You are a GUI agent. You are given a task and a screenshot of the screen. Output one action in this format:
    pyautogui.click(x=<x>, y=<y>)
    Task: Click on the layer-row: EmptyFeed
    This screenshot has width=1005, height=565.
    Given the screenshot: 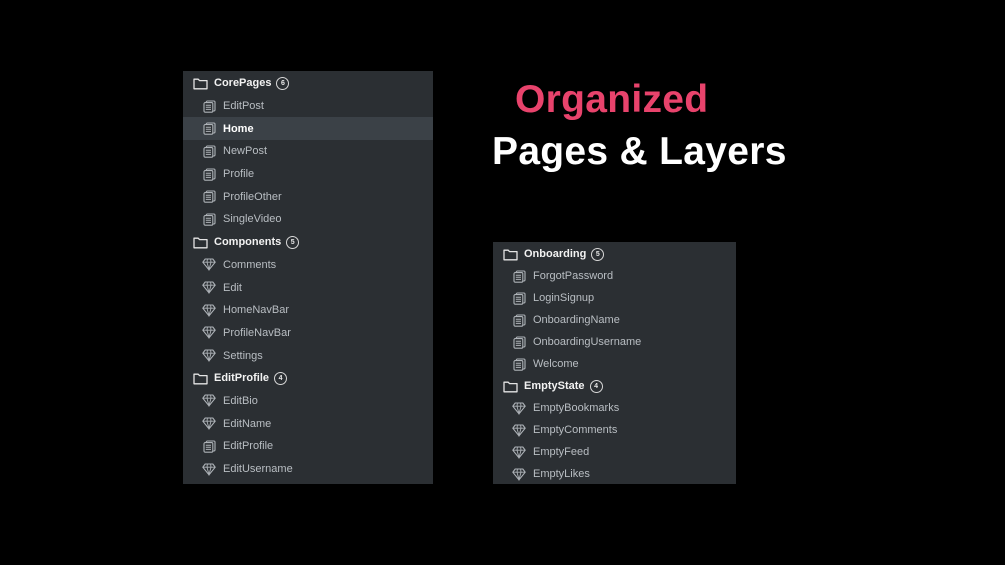 What is the action you would take?
    pyautogui.click(x=614, y=452)
    